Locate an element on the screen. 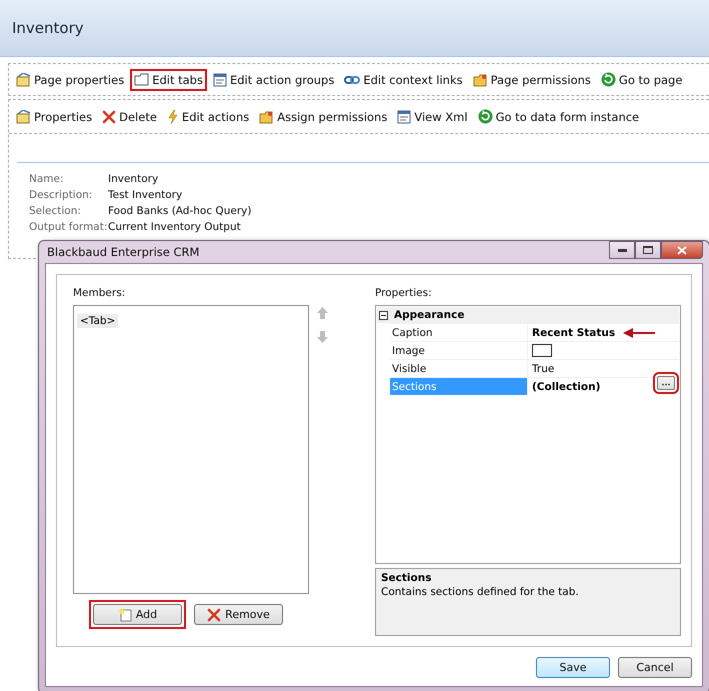 This screenshot has width=709, height=691. close-icon is located at coordinates (682, 250).